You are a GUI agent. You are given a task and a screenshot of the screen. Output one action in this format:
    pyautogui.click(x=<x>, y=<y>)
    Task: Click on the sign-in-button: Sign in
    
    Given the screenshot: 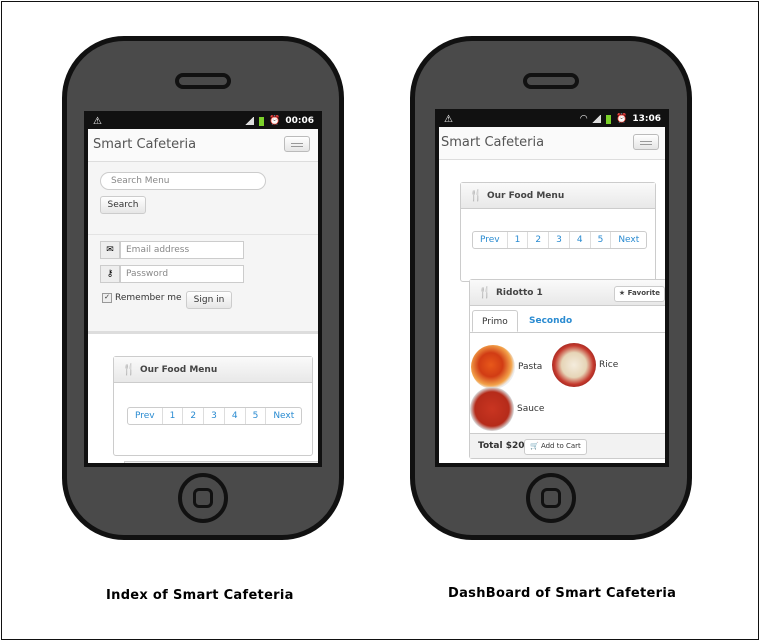 What is the action you would take?
    pyautogui.click(x=209, y=300)
    